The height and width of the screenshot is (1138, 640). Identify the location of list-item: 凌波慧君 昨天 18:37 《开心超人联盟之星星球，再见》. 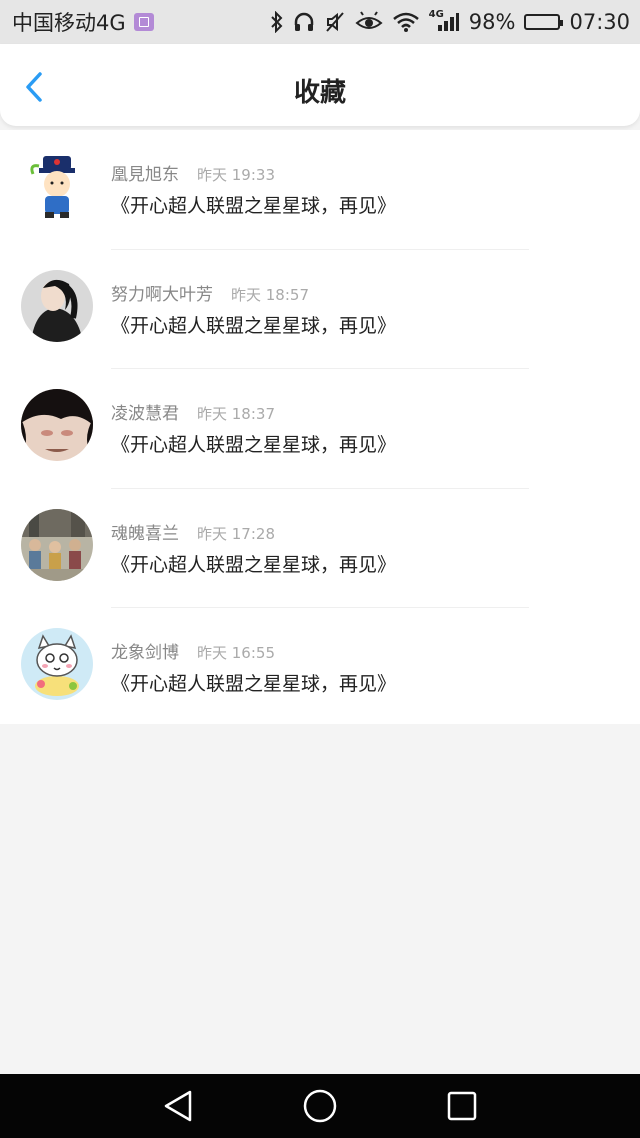
(320, 429).